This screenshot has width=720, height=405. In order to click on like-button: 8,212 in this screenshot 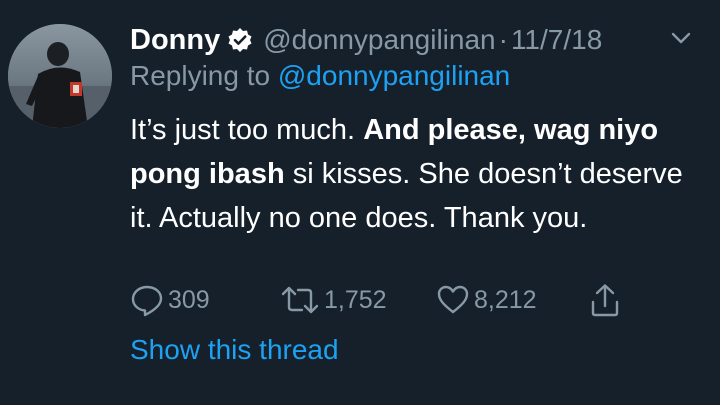, I will do `click(486, 300)`.